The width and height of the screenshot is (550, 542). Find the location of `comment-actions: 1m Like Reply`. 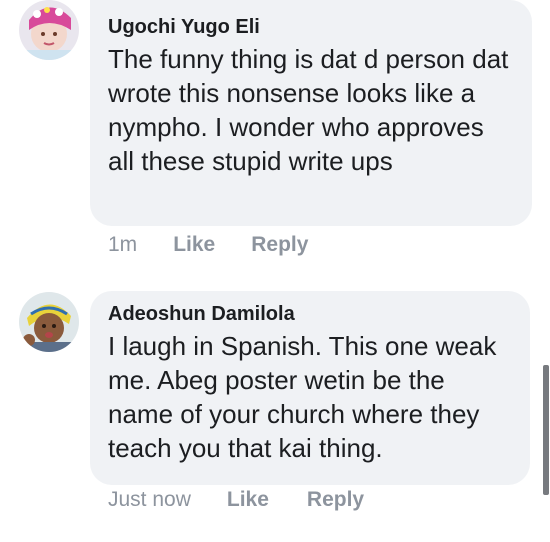

comment-actions: 1m Like Reply is located at coordinates (208, 245).